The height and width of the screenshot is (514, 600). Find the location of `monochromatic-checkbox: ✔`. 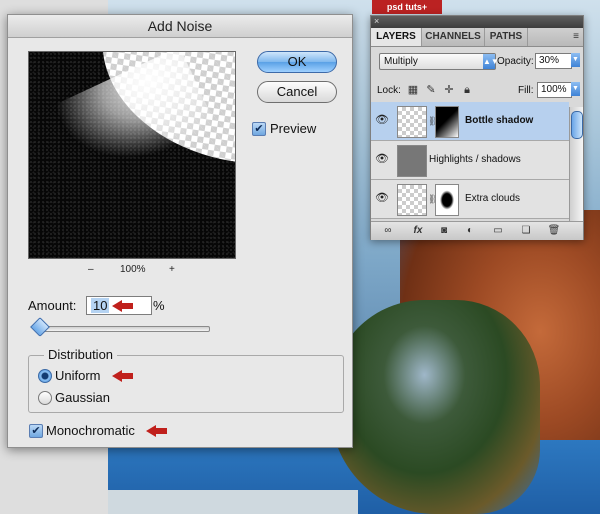

monochromatic-checkbox: ✔ is located at coordinates (36, 431).